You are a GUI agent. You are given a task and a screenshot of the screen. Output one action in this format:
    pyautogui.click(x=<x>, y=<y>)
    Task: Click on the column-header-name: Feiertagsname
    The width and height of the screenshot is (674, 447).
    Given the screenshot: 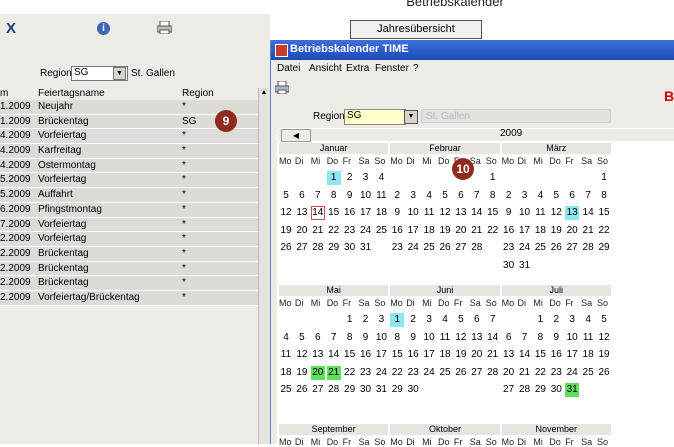 What is the action you would take?
    pyautogui.click(x=71, y=93)
    